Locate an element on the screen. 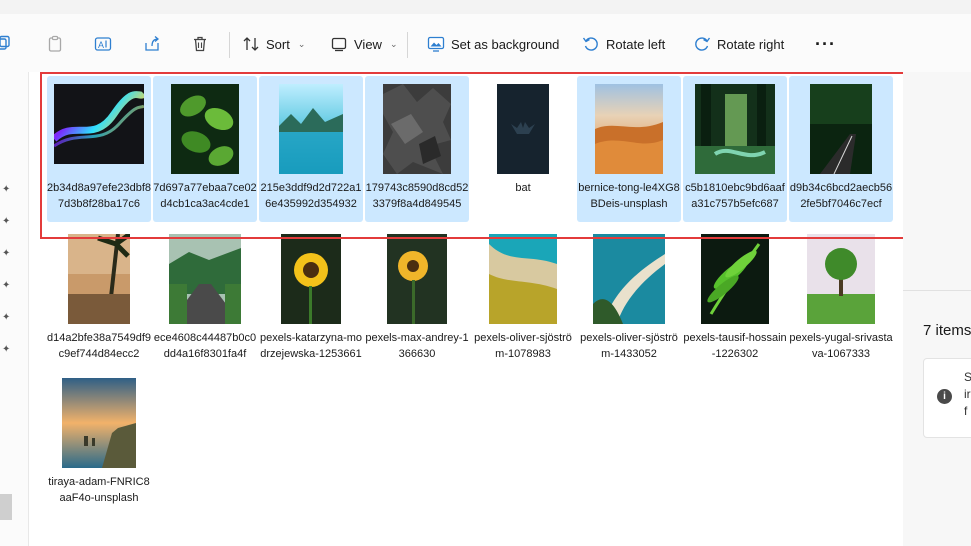 This screenshot has width=971, height=546. file-name: c5b1810ebc9bd6aafa31c757b5efc687 is located at coordinates (735, 196).